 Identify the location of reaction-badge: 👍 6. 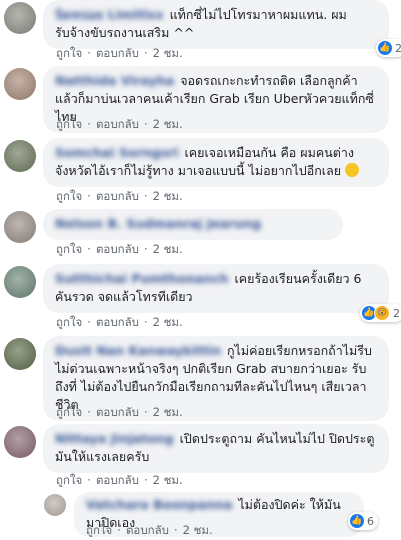
(363, 521).